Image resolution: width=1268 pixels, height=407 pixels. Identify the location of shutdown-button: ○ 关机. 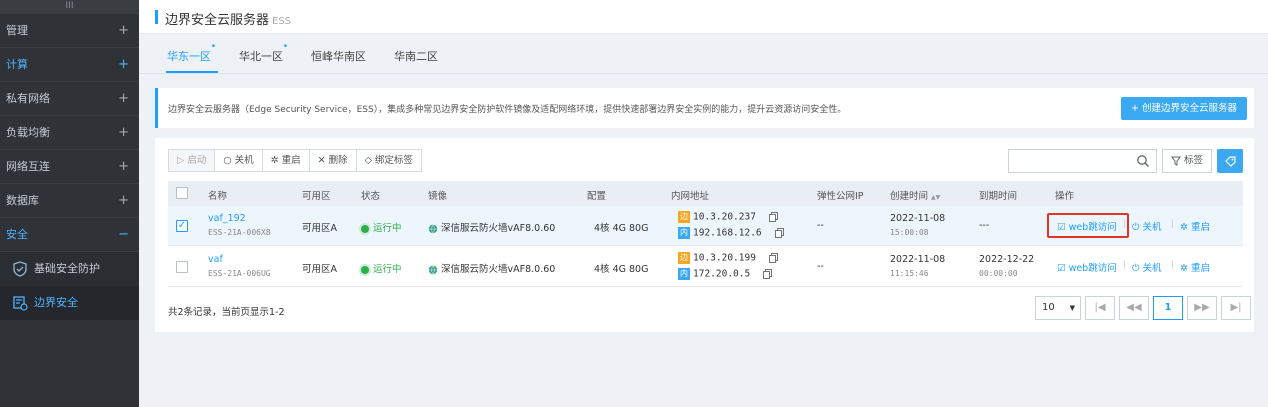
(239, 160).